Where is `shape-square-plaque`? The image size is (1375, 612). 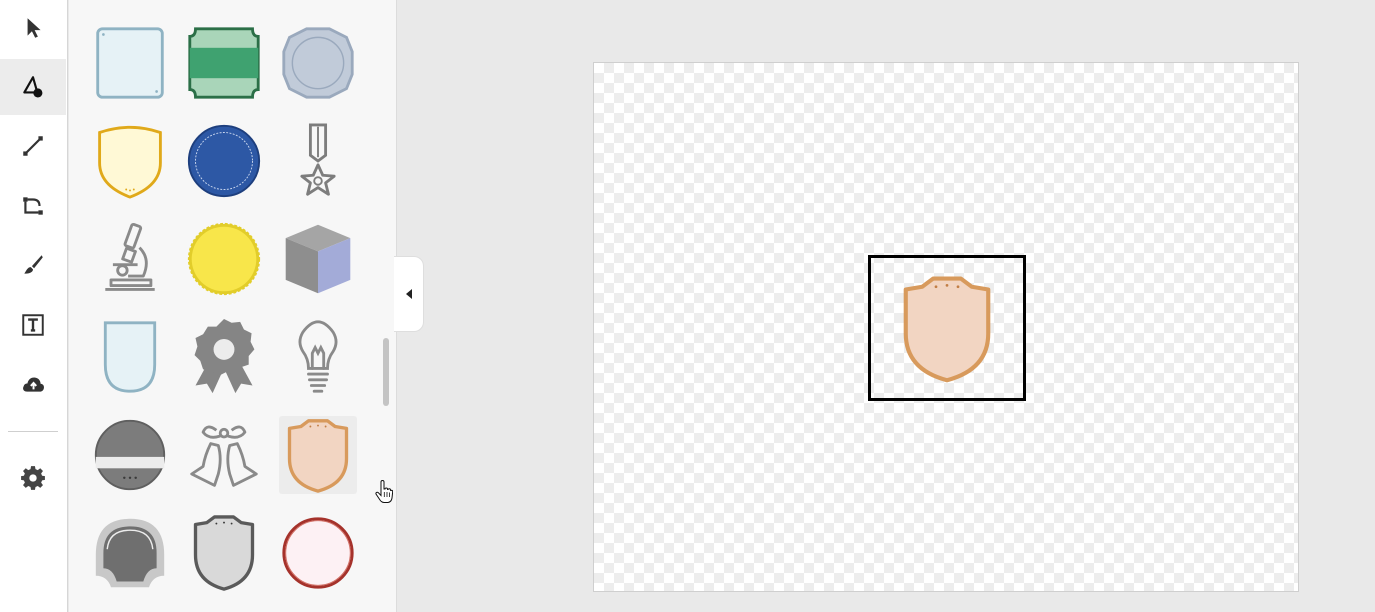 shape-square-plaque is located at coordinates (130, 63).